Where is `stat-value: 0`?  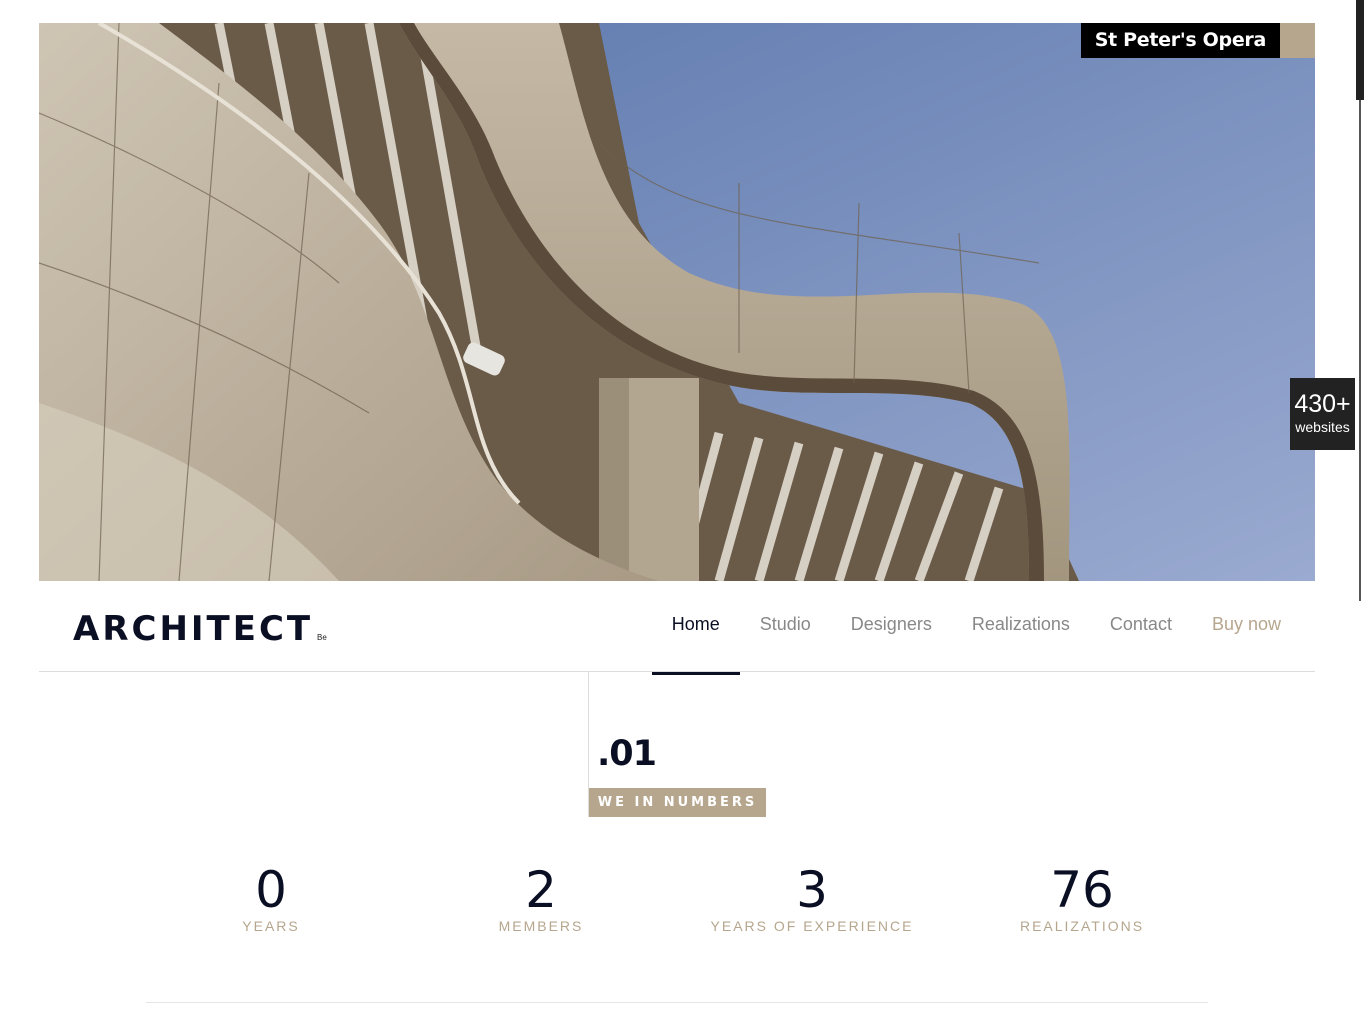
stat-value: 0 is located at coordinates (271, 890).